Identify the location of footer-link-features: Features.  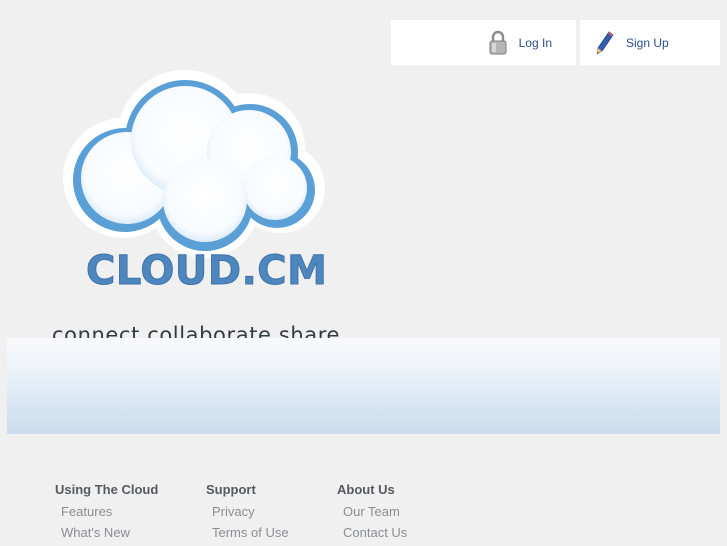
(106, 511).